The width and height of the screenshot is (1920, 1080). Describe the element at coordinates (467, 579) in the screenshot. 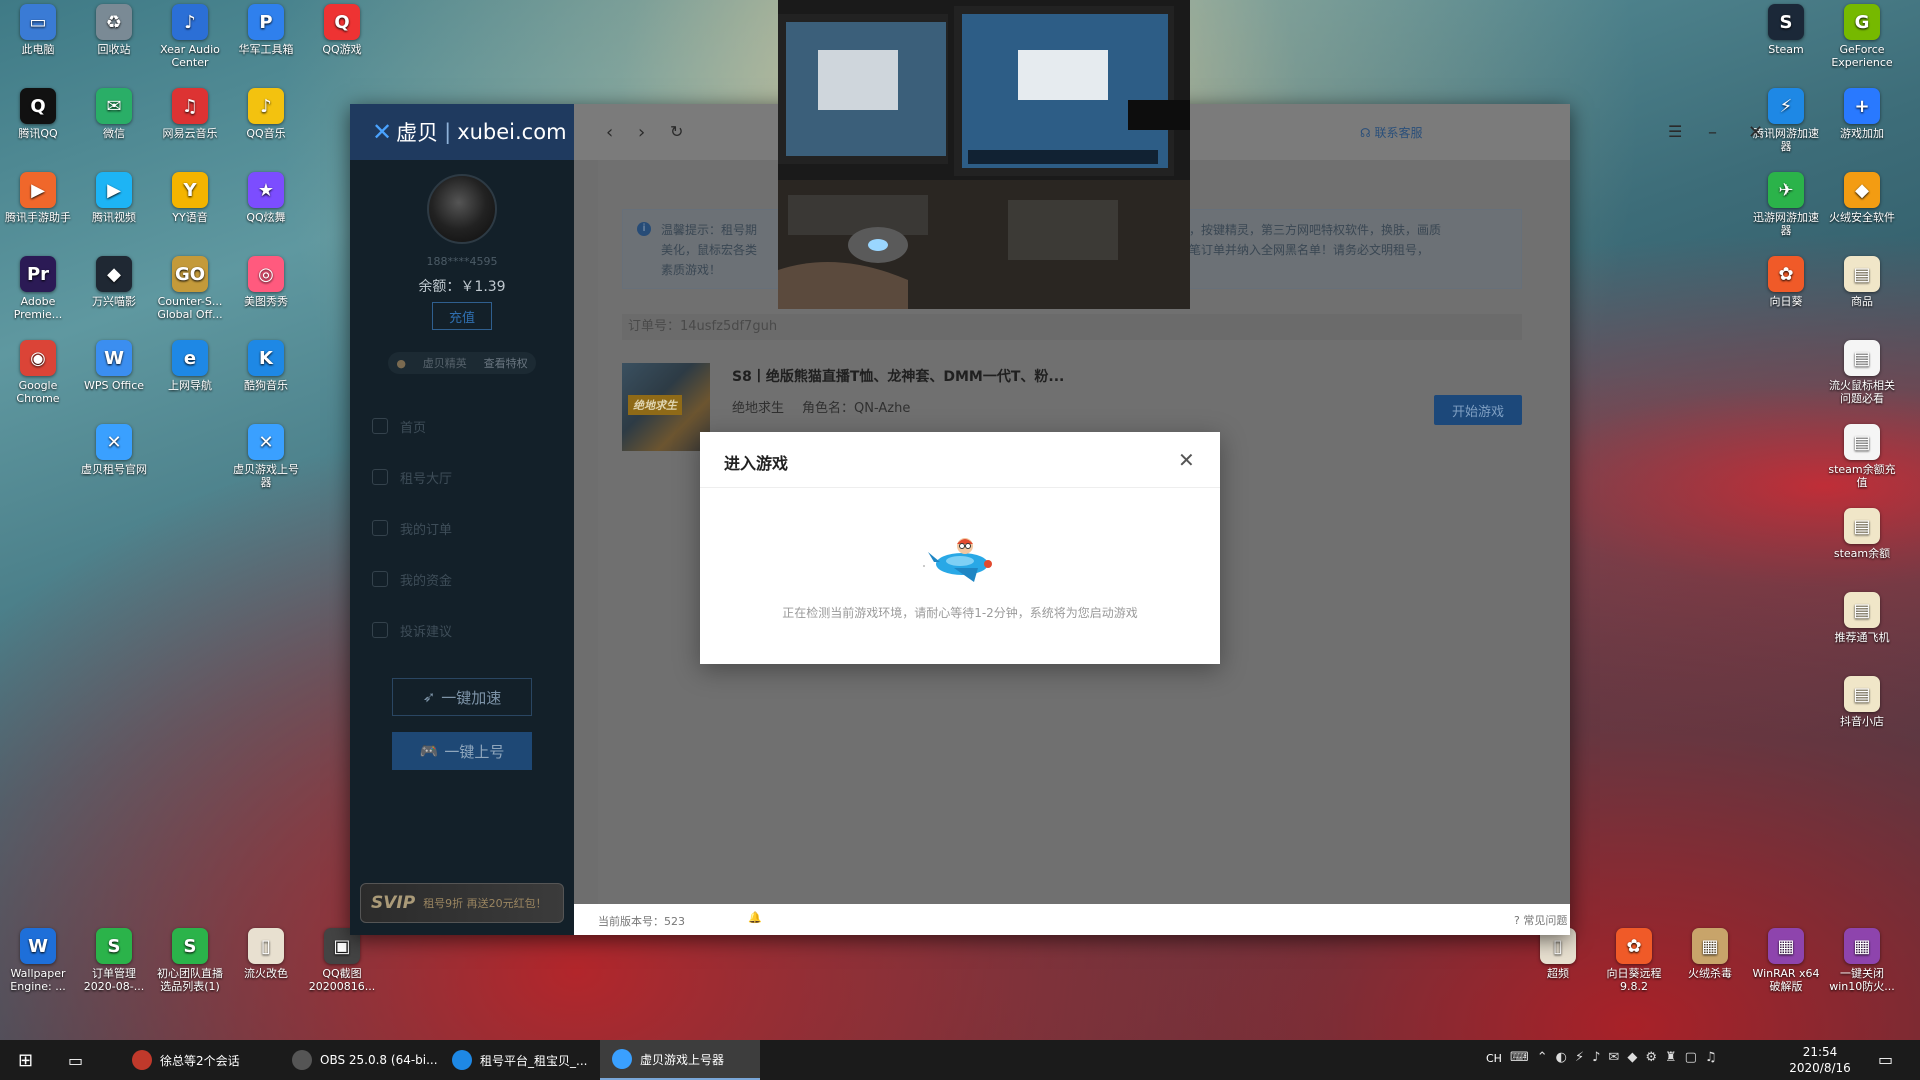

I see `nav-my-funds: 我的资金` at that location.